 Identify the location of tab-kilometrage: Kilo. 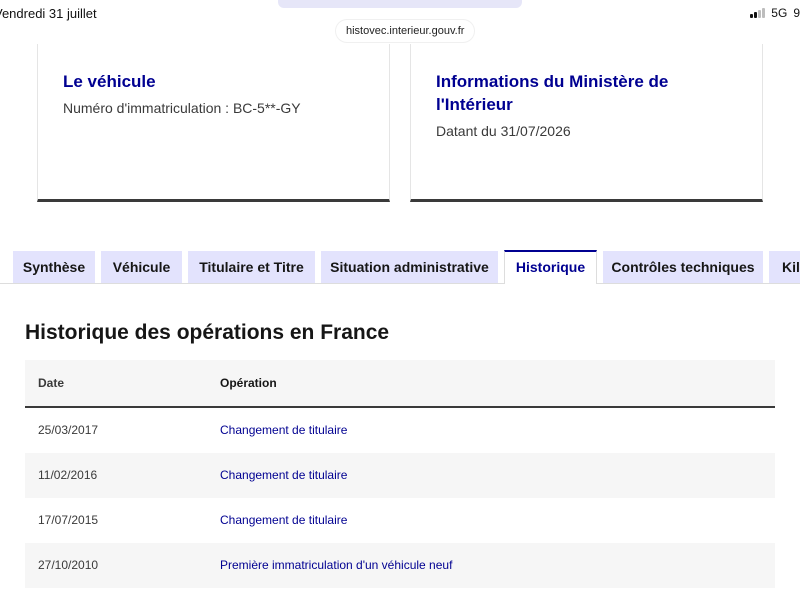
(784, 267).